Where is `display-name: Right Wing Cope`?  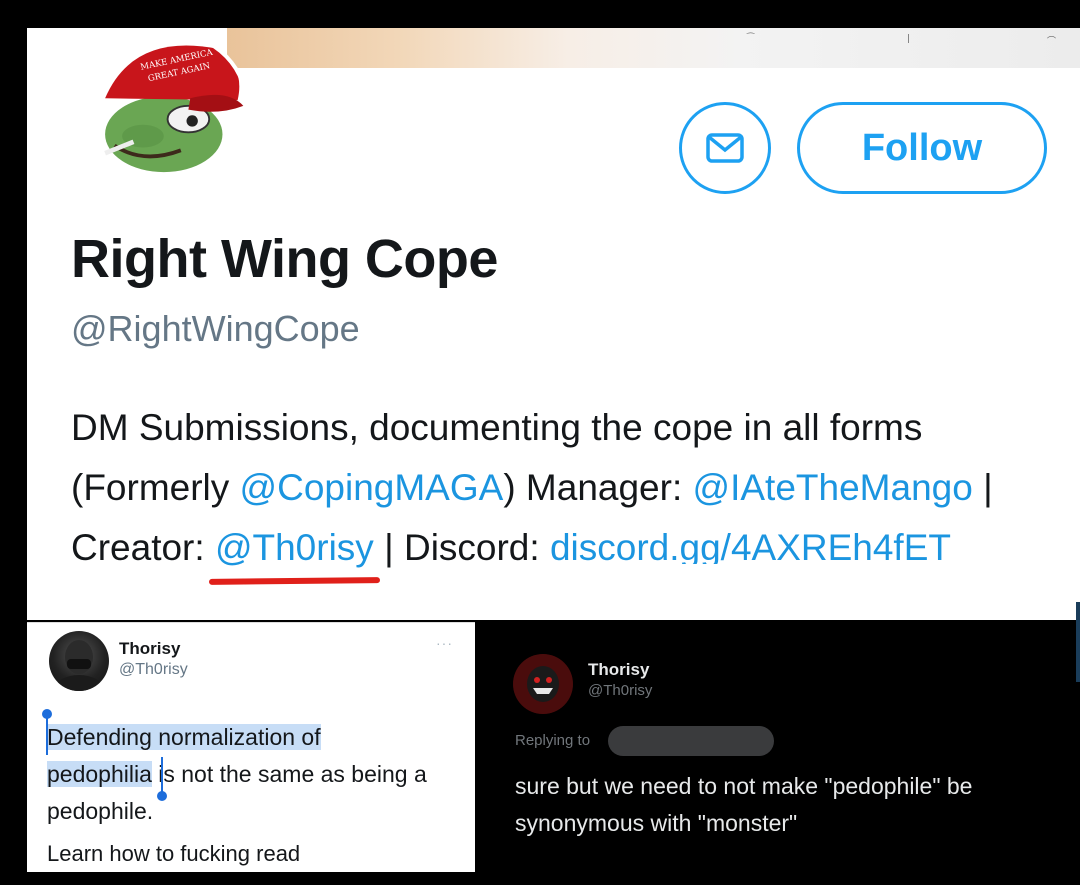
display-name: Right Wing Cope is located at coordinates (284, 259).